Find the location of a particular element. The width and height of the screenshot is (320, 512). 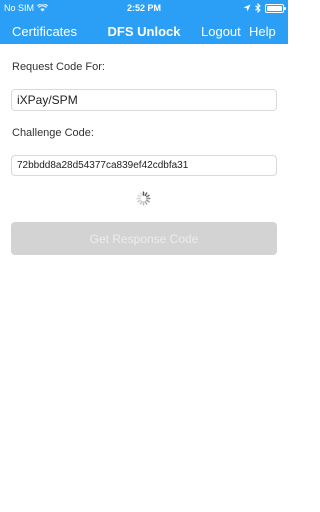

battery-cap is located at coordinates (285, 8).